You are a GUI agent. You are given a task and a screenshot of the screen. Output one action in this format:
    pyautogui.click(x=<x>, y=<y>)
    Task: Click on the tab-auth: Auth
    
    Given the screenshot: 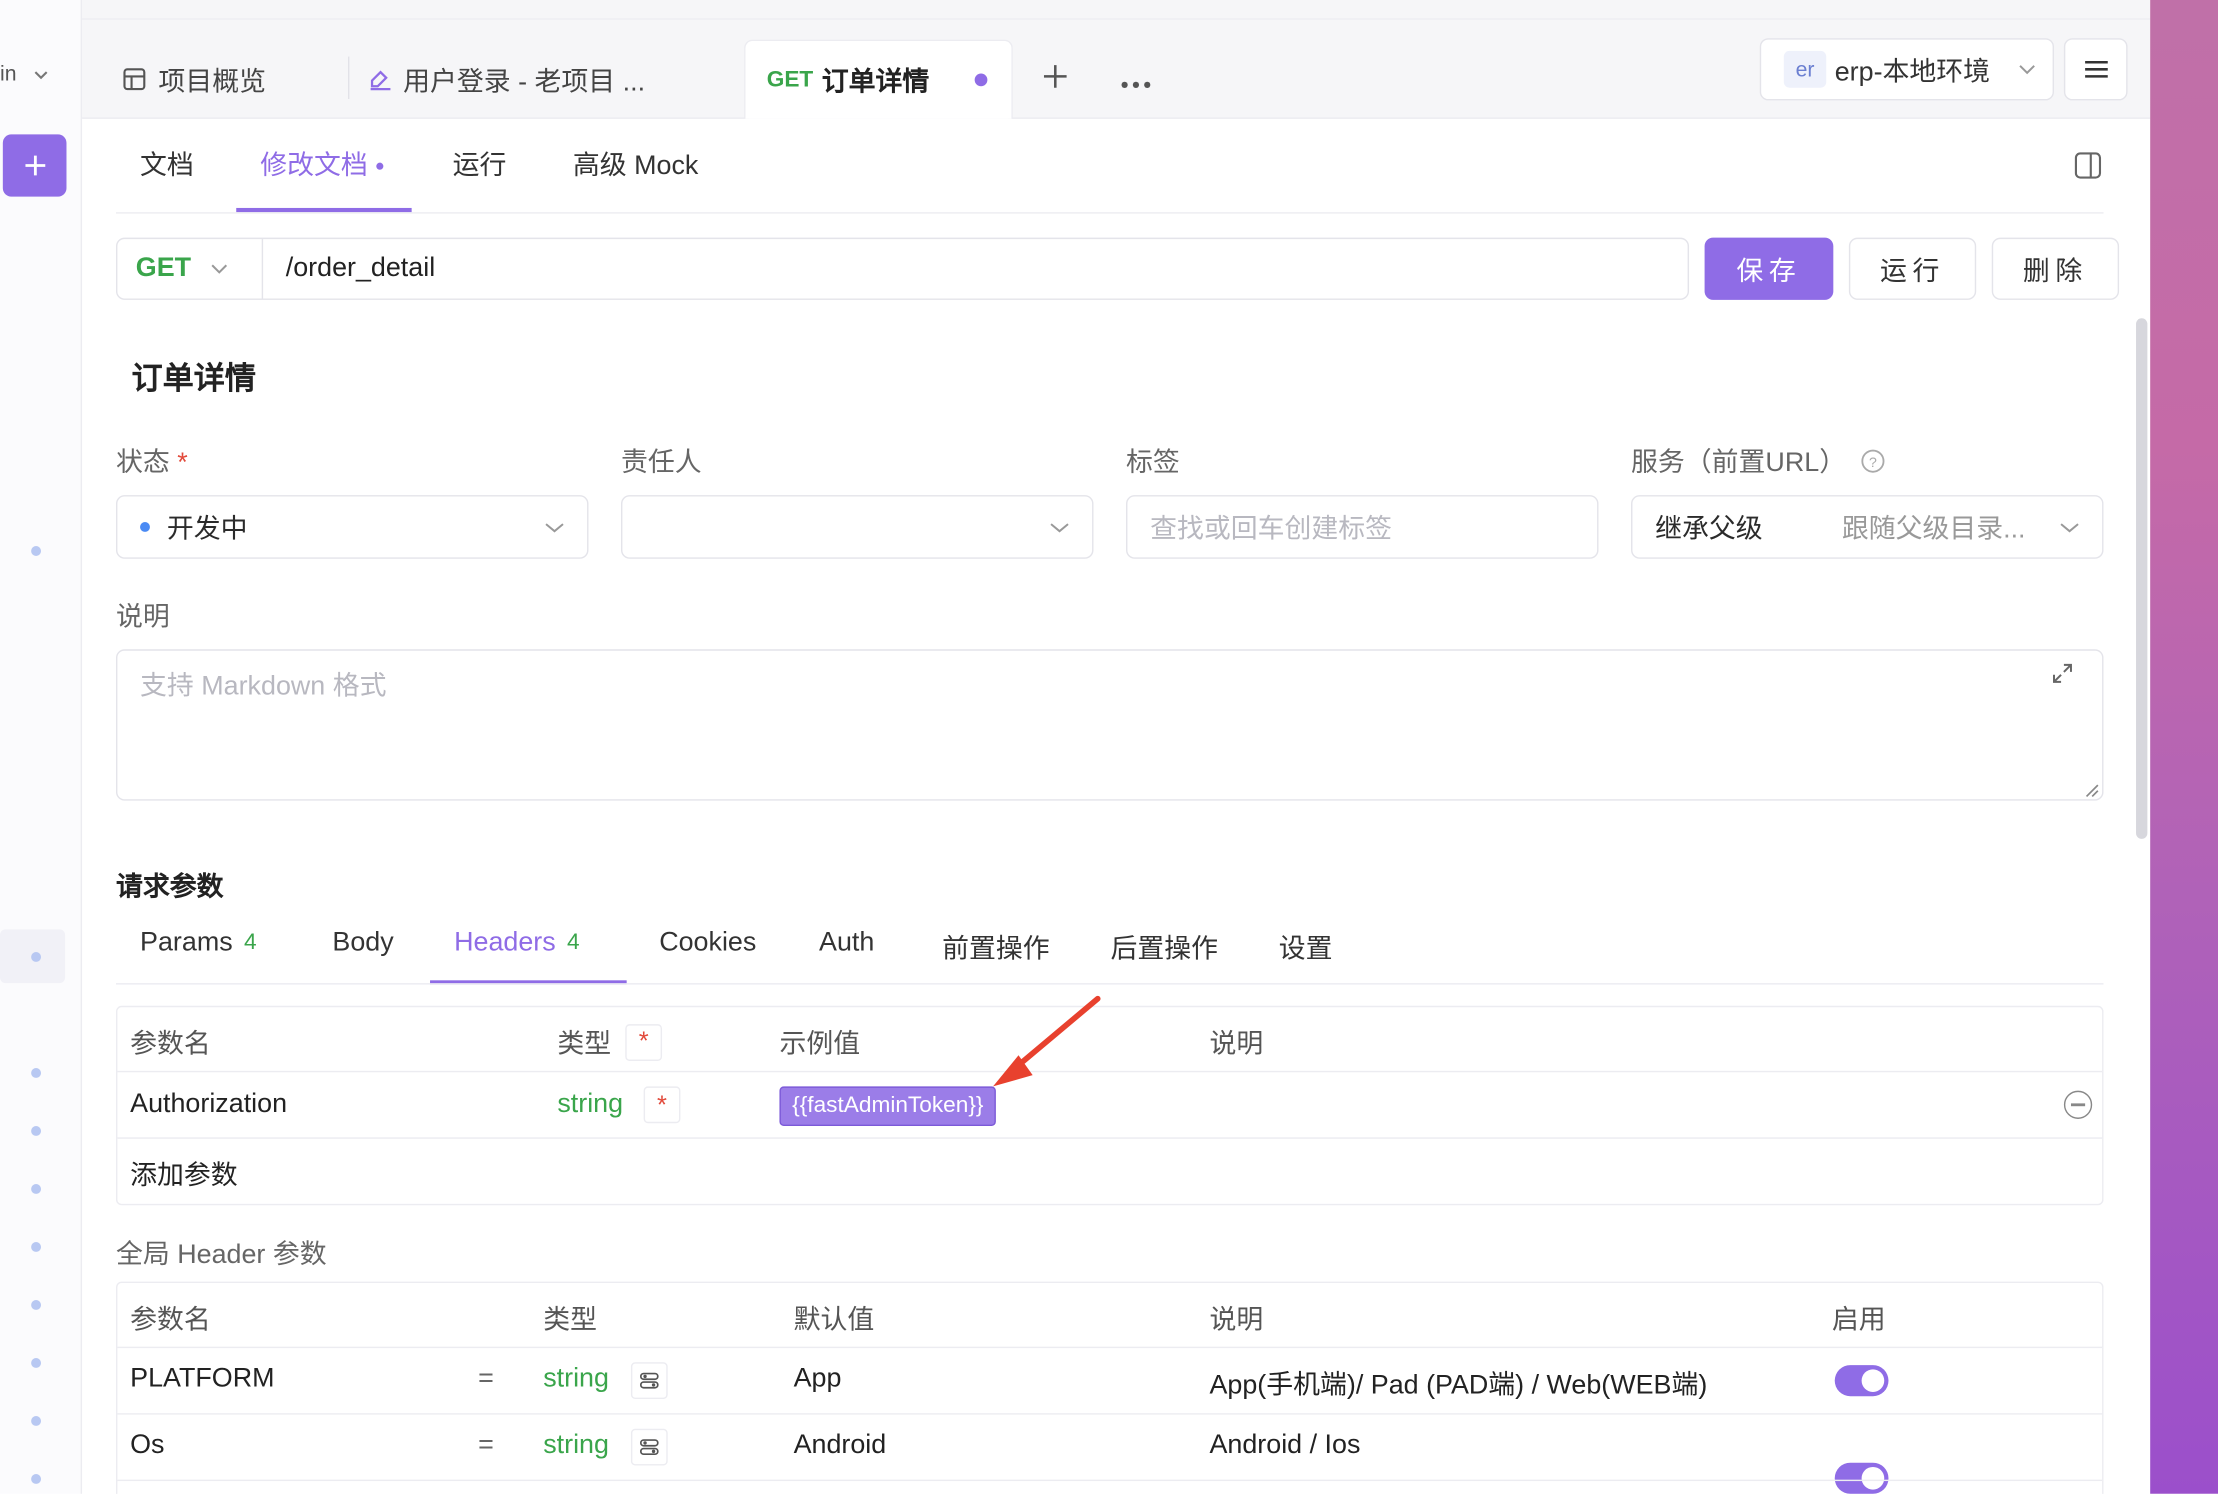 What is the action you would take?
    pyautogui.click(x=846, y=943)
    